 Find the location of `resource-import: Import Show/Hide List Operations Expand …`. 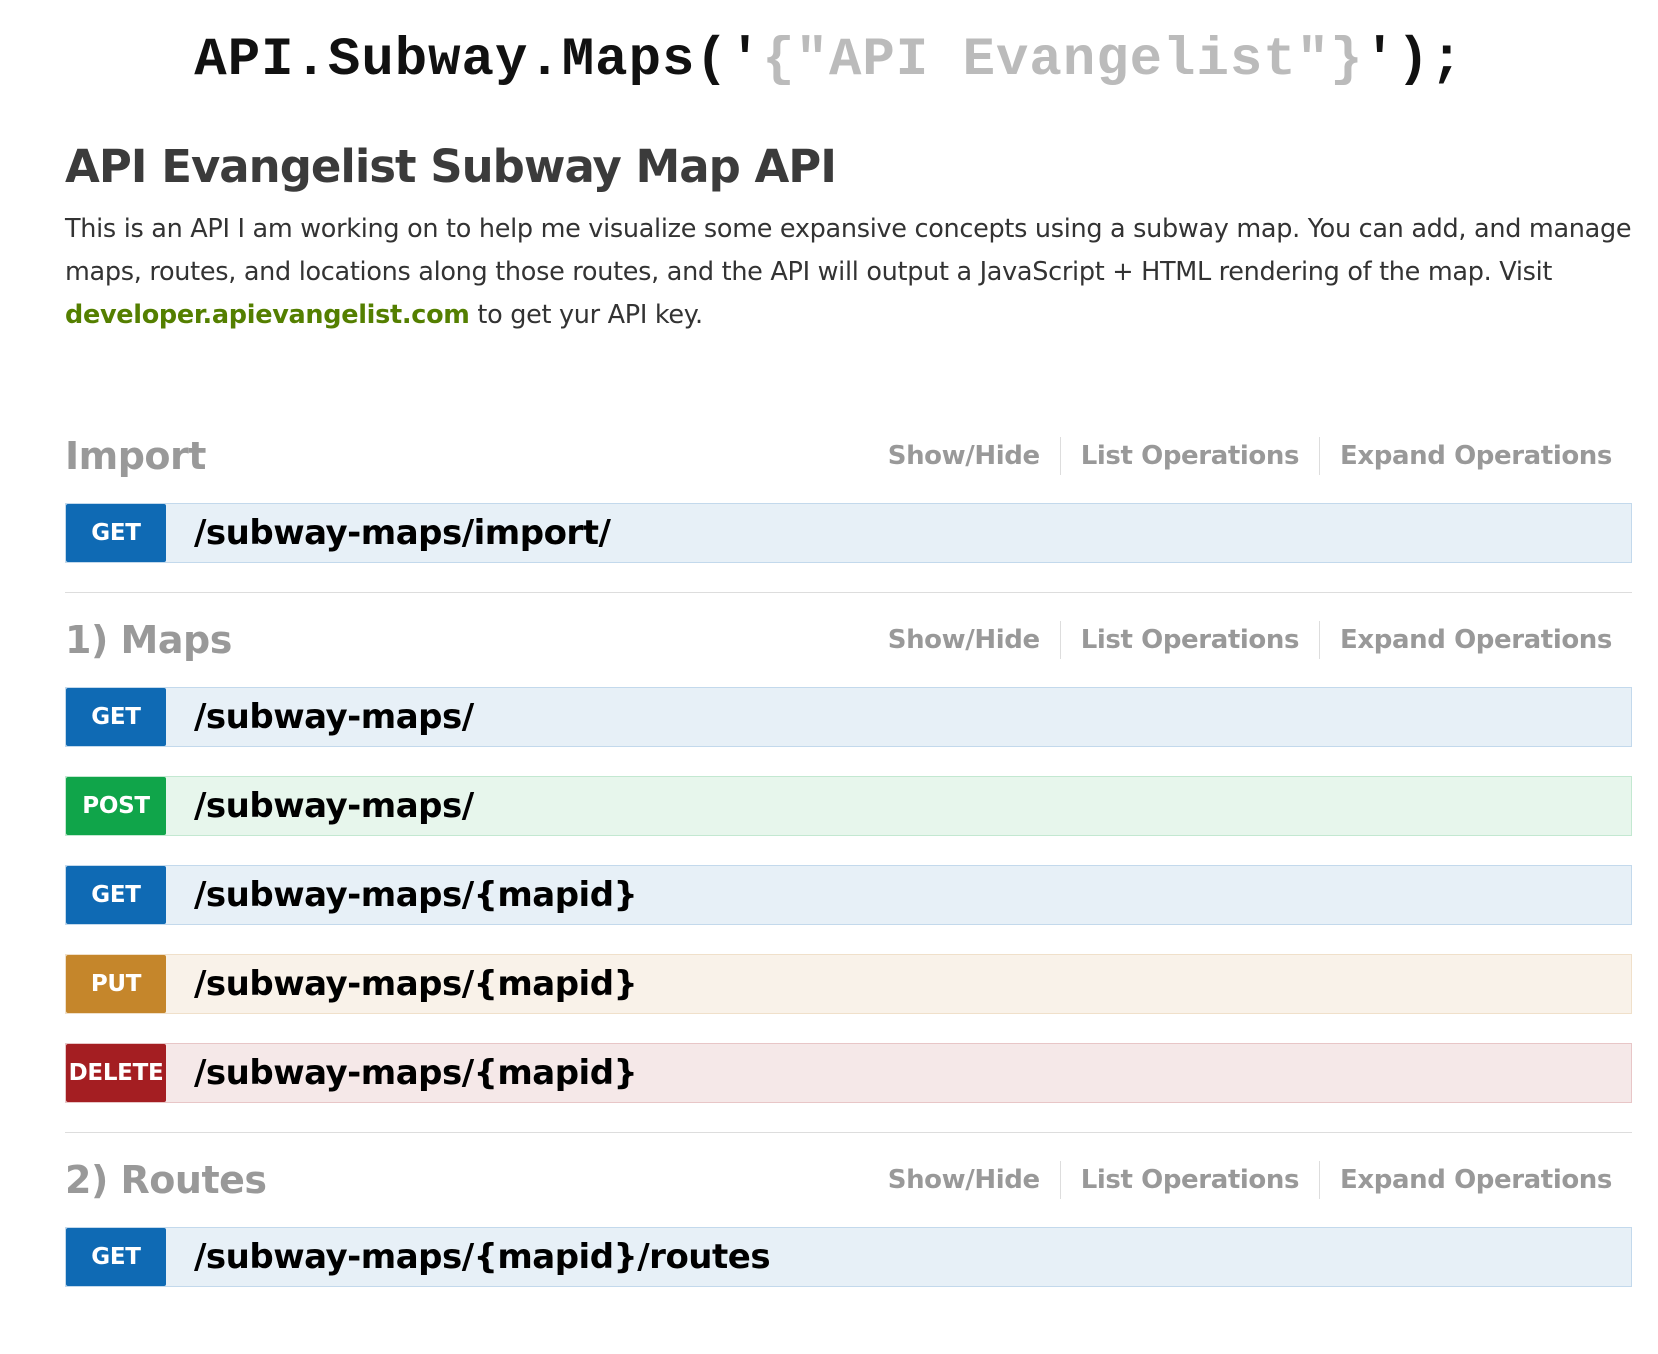

resource-import: Import Show/Hide List Operations Expand … is located at coordinates (848, 501).